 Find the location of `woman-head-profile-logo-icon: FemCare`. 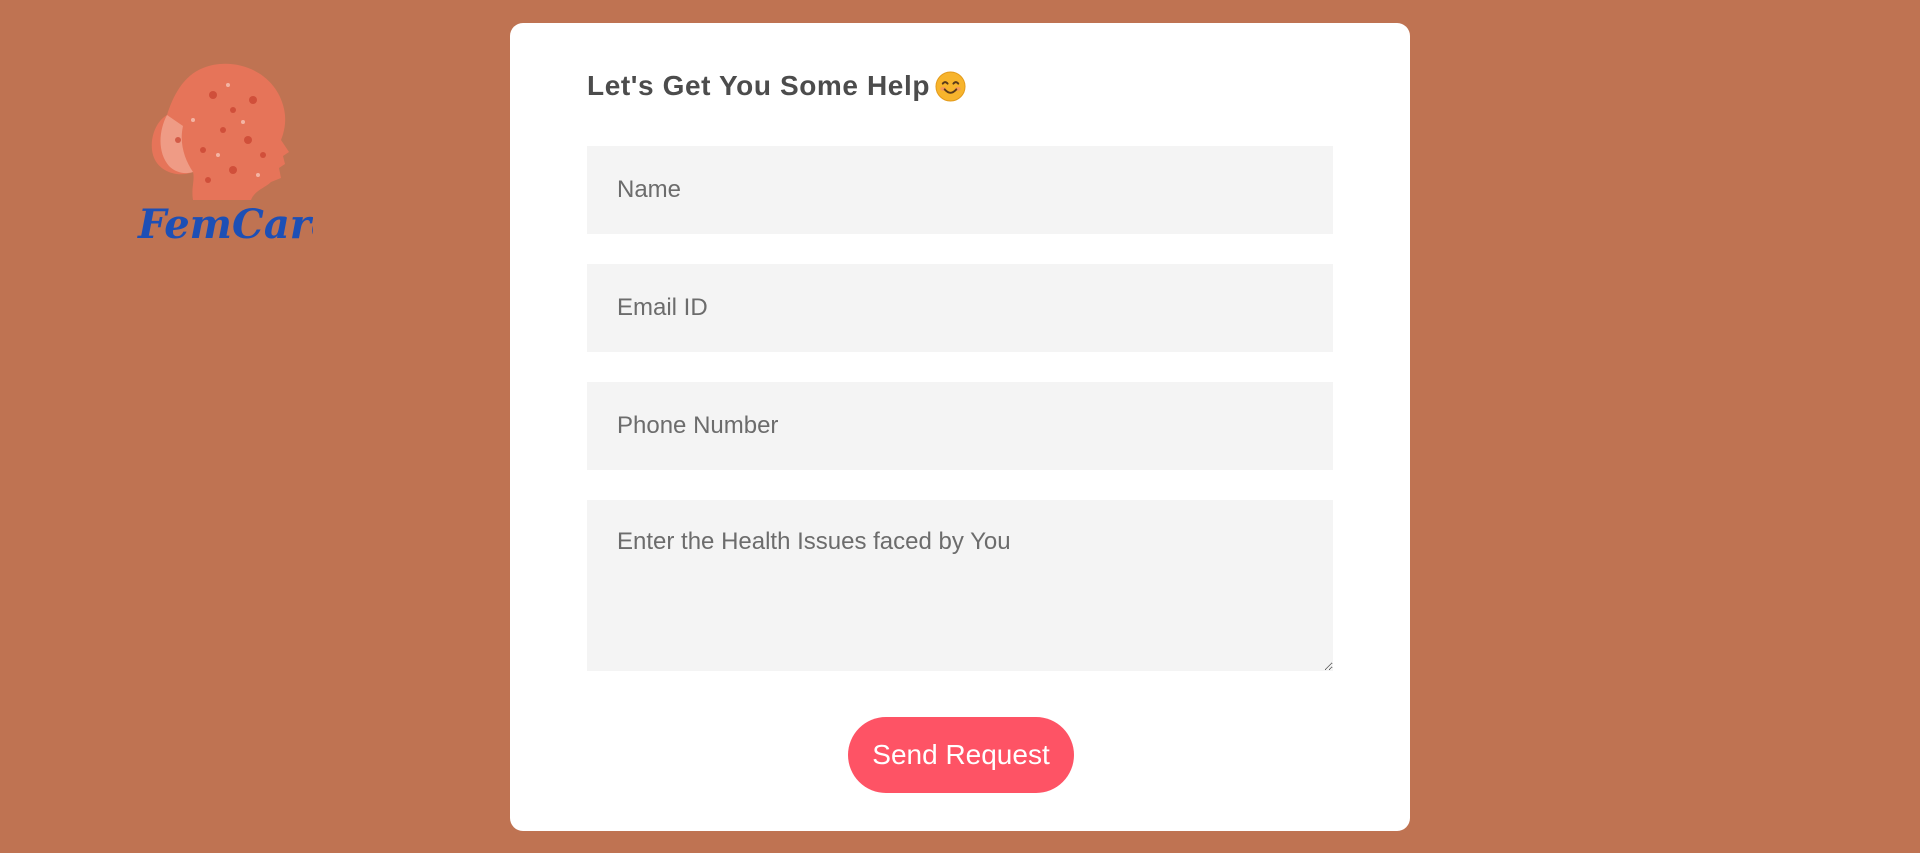

woman-head-profile-logo-icon: FemCare is located at coordinates (225, 155).